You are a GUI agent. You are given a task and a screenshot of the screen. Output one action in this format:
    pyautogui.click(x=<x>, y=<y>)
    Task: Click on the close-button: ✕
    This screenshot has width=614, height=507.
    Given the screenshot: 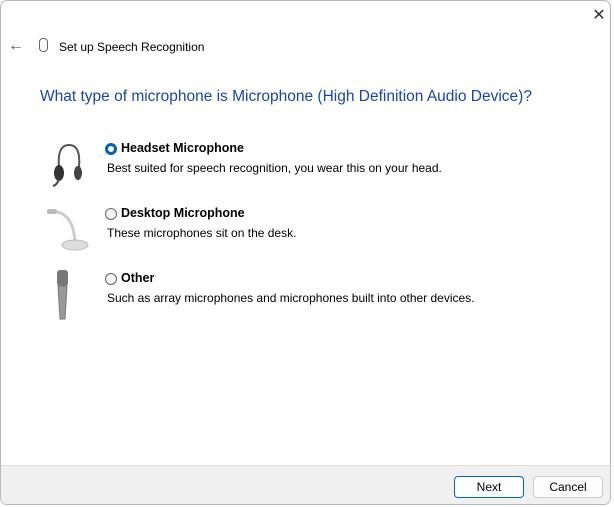 What is the action you would take?
    pyautogui.click(x=599, y=16)
    